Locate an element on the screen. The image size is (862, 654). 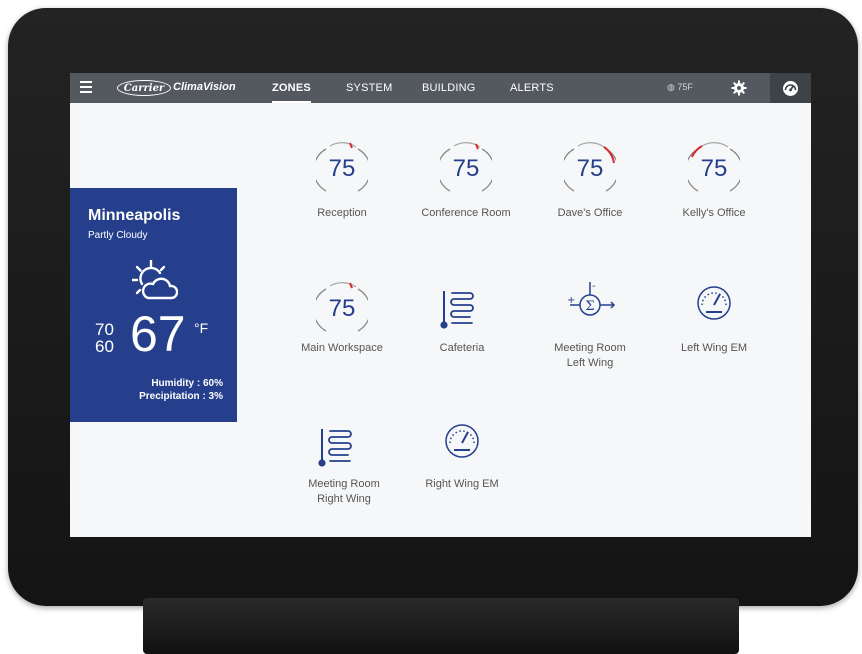
zone-name-line2: Left Wing is located at coordinates (590, 363).